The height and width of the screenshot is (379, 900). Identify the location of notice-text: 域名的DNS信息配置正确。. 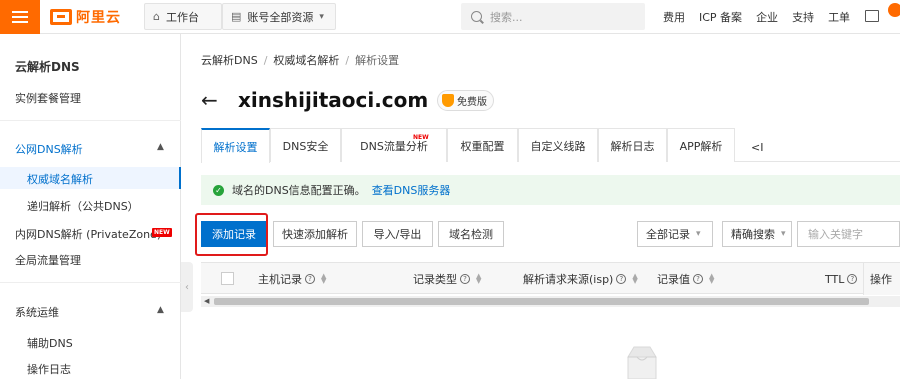
(299, 190).